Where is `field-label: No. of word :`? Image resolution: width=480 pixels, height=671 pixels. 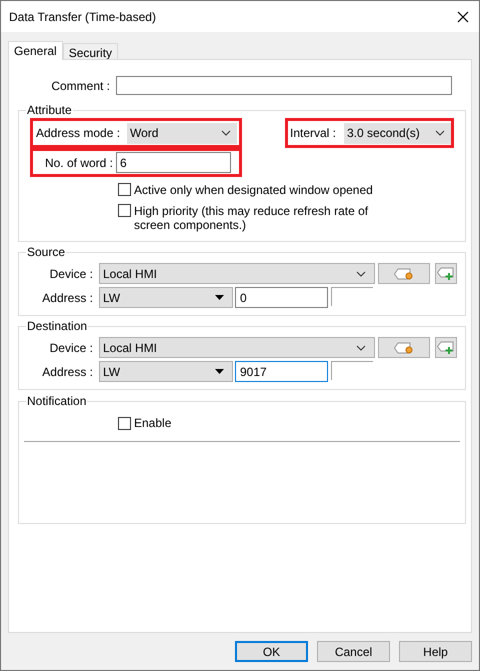
field-label: No. of word : is located at coordinates (79, 163).